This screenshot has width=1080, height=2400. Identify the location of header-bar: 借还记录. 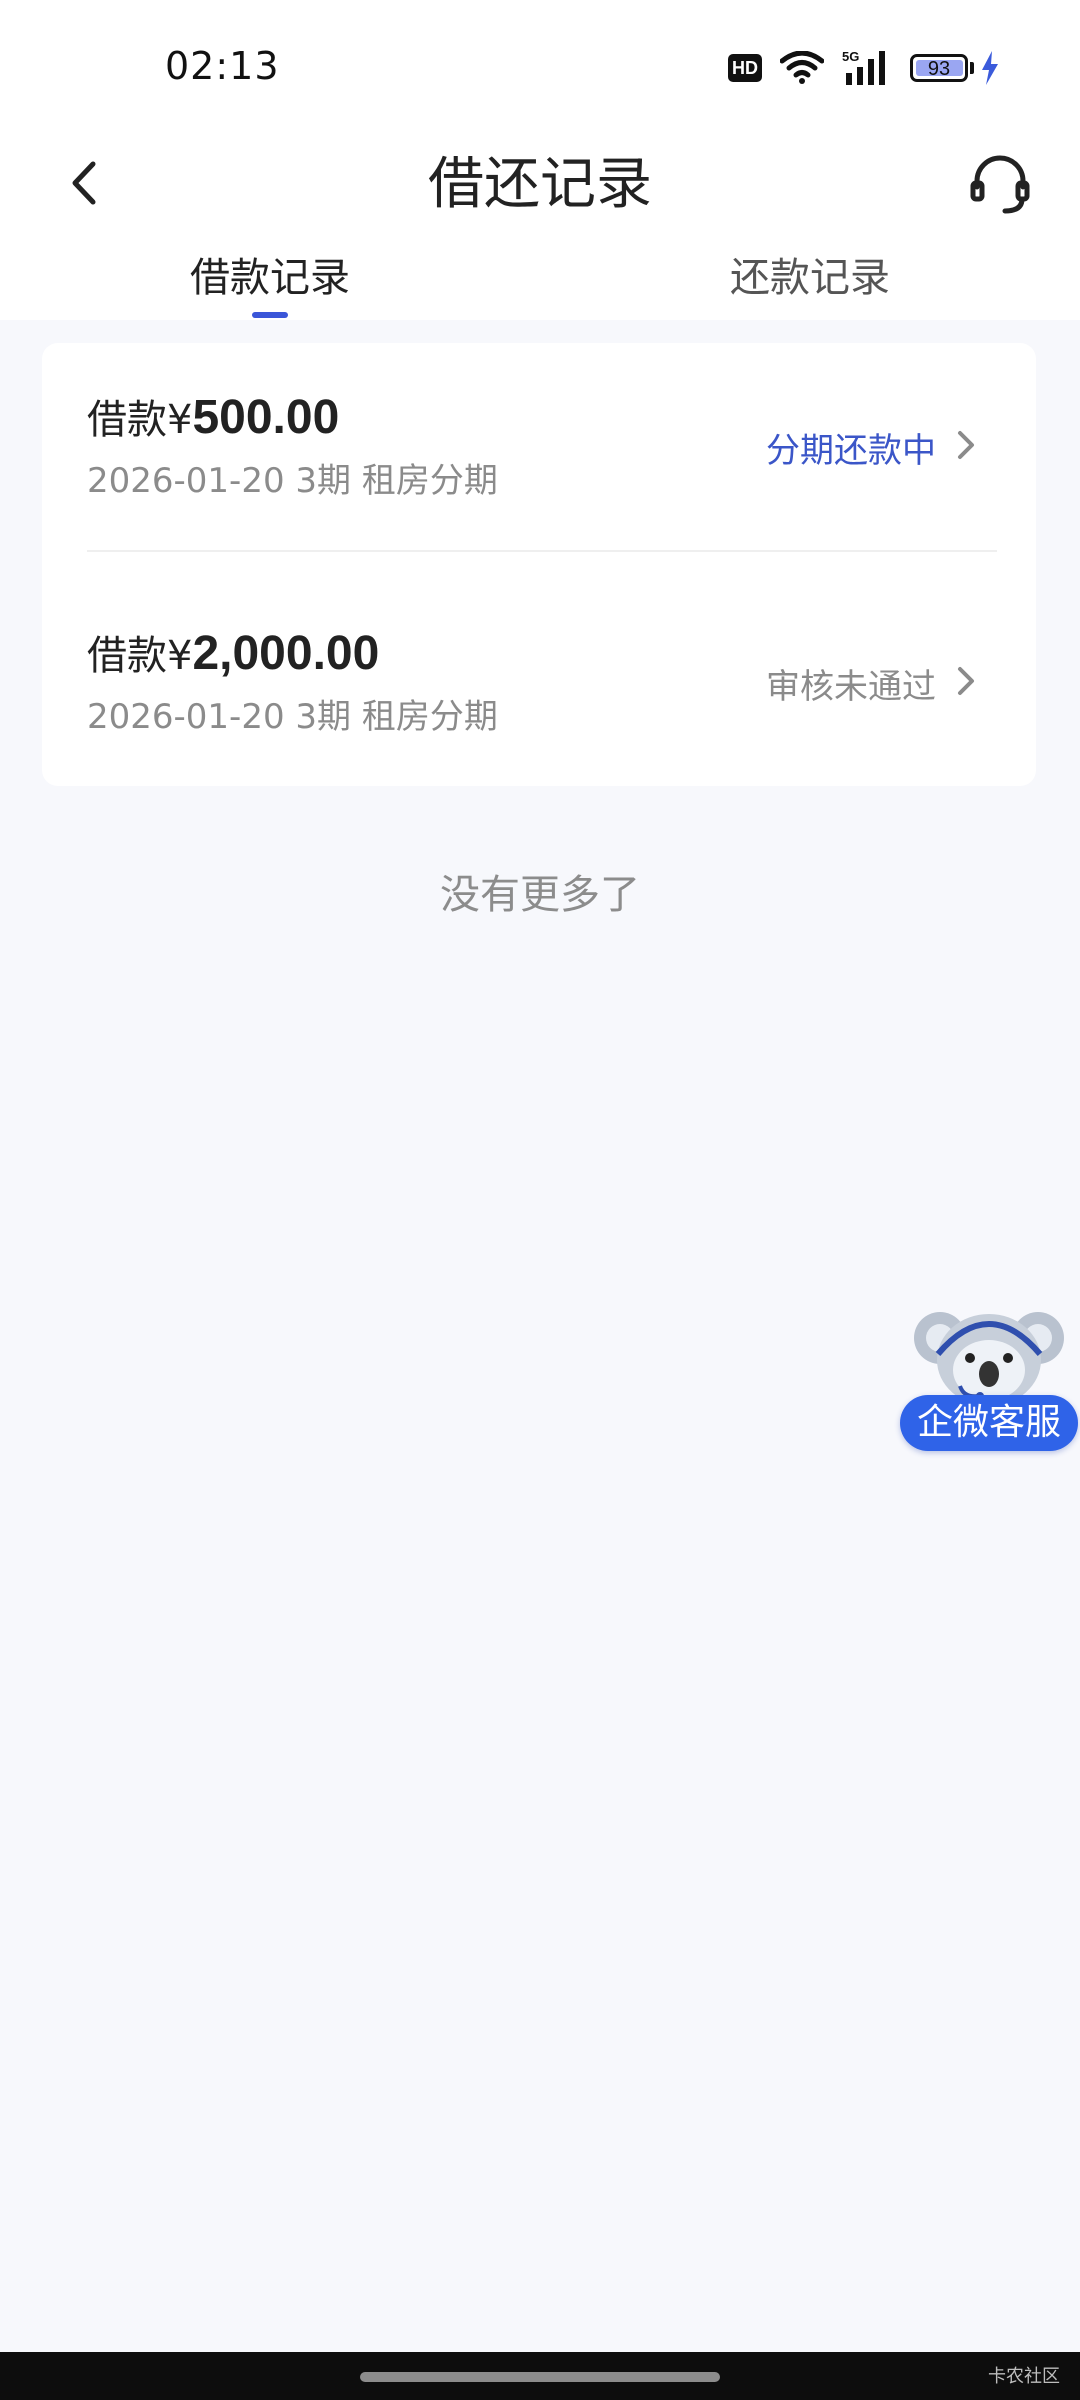
(540, 185).